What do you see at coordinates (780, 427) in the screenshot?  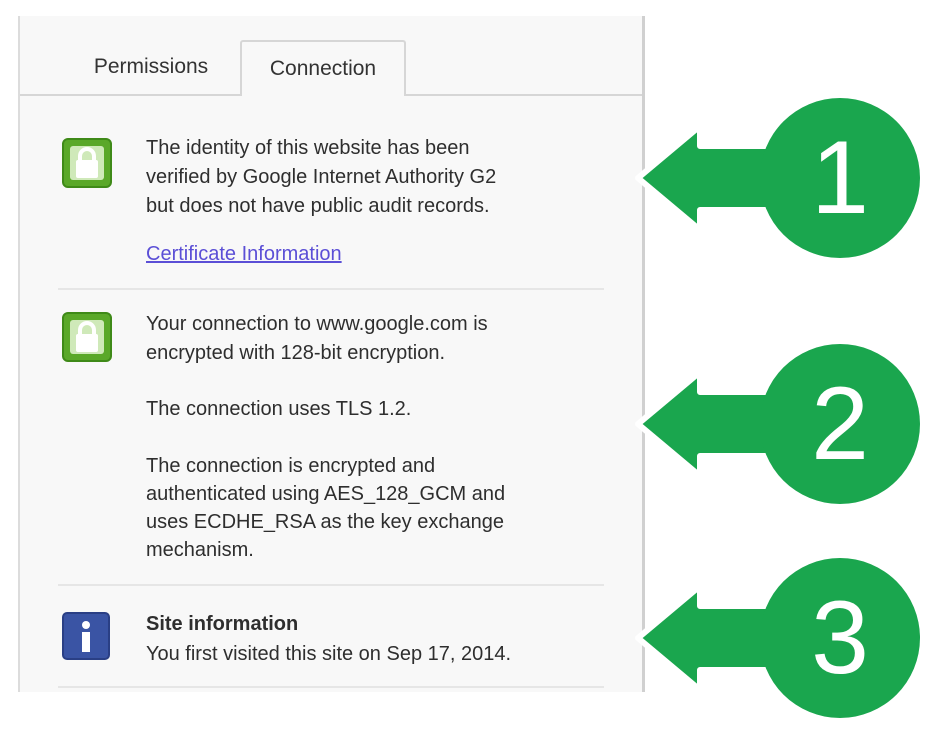 I see `callout-marker-2: 2` at bounding box center [780, 427].